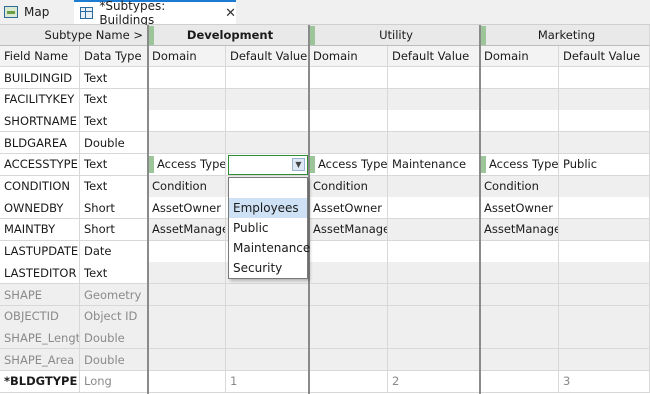 Image resolution: width=650 pixels, height=394 pixels. What do you see at coordinates (268, 188) in the screenshot?
I see `dropdown-option` at bounding box center [268, 188].